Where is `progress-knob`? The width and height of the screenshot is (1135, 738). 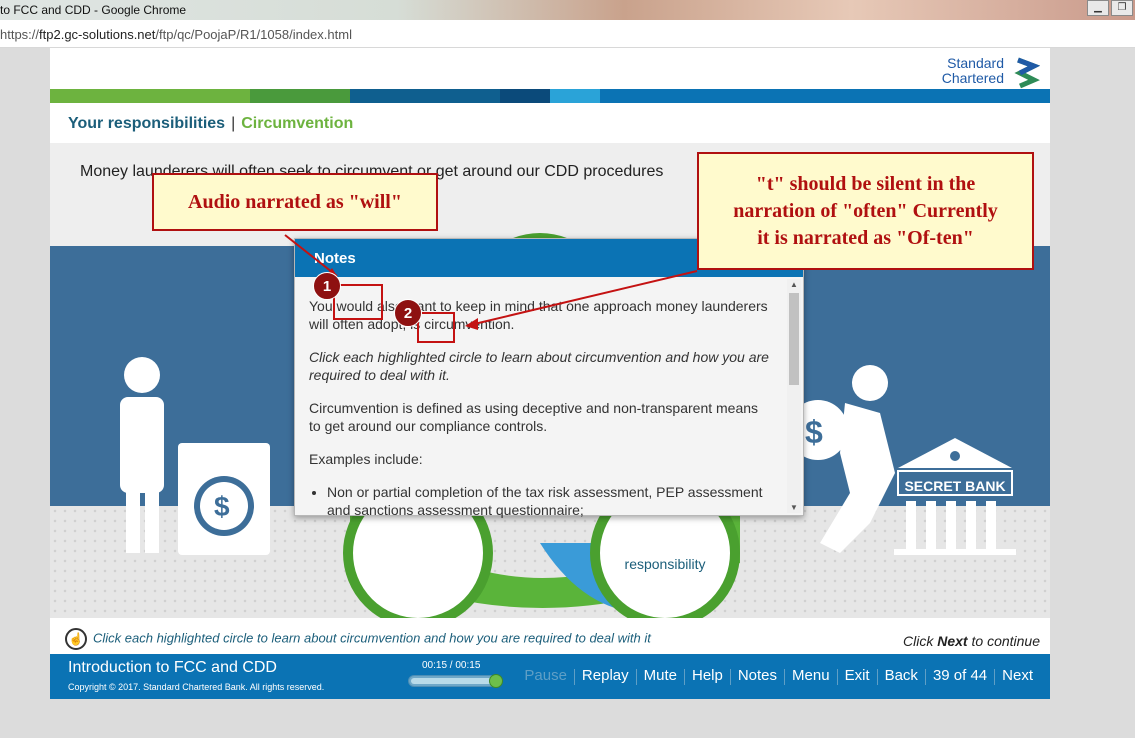
progress-knob is located at coordinates (496, 681).